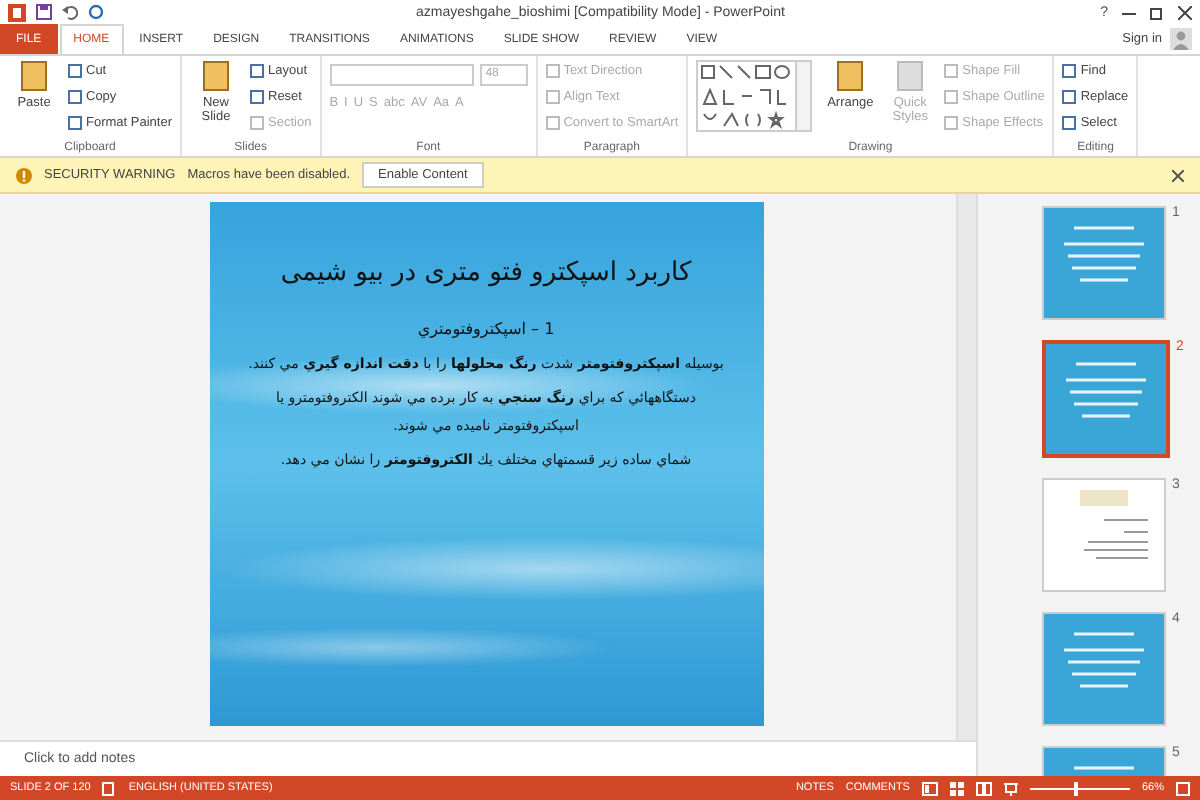 The width and height of the screenshot is (1200, 800). Describe the element at coordinates (983, 788) in the screenshot. I see `reading-view-icon` at that location.